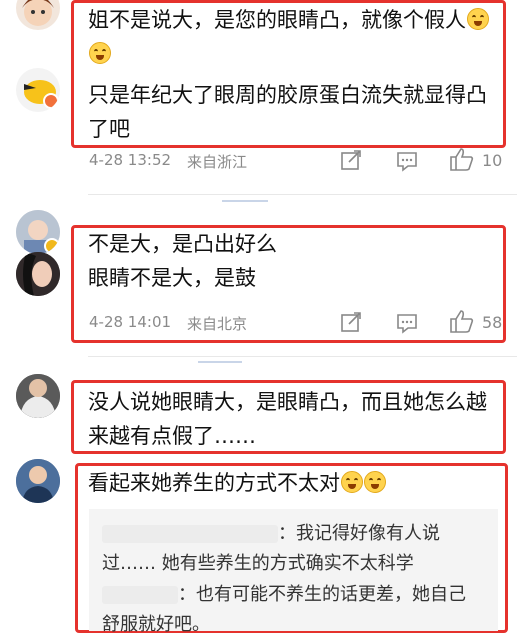  Describe the element at coordinates (217, 162) in the screenshot. I see `comment-location: 来自浙江` at that location.